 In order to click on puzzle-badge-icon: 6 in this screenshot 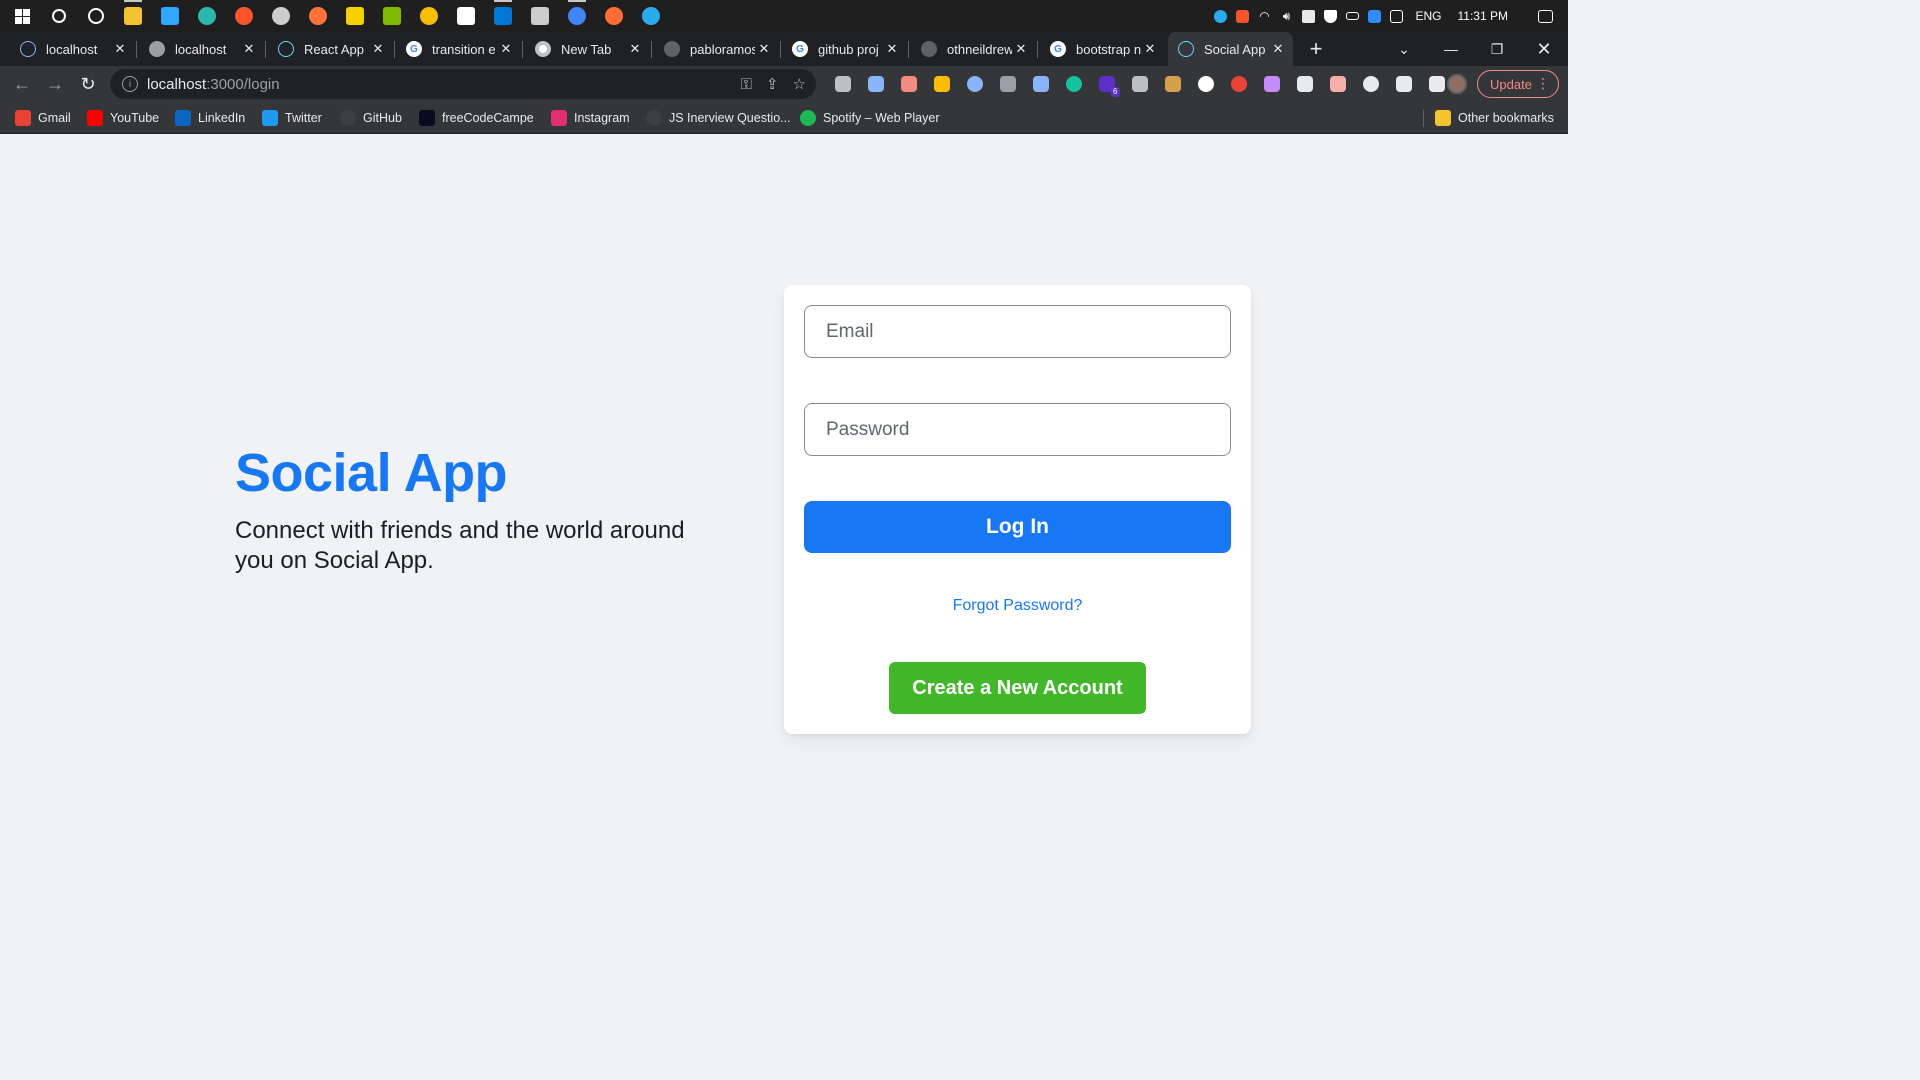, I will do `click(1106, 84)`.